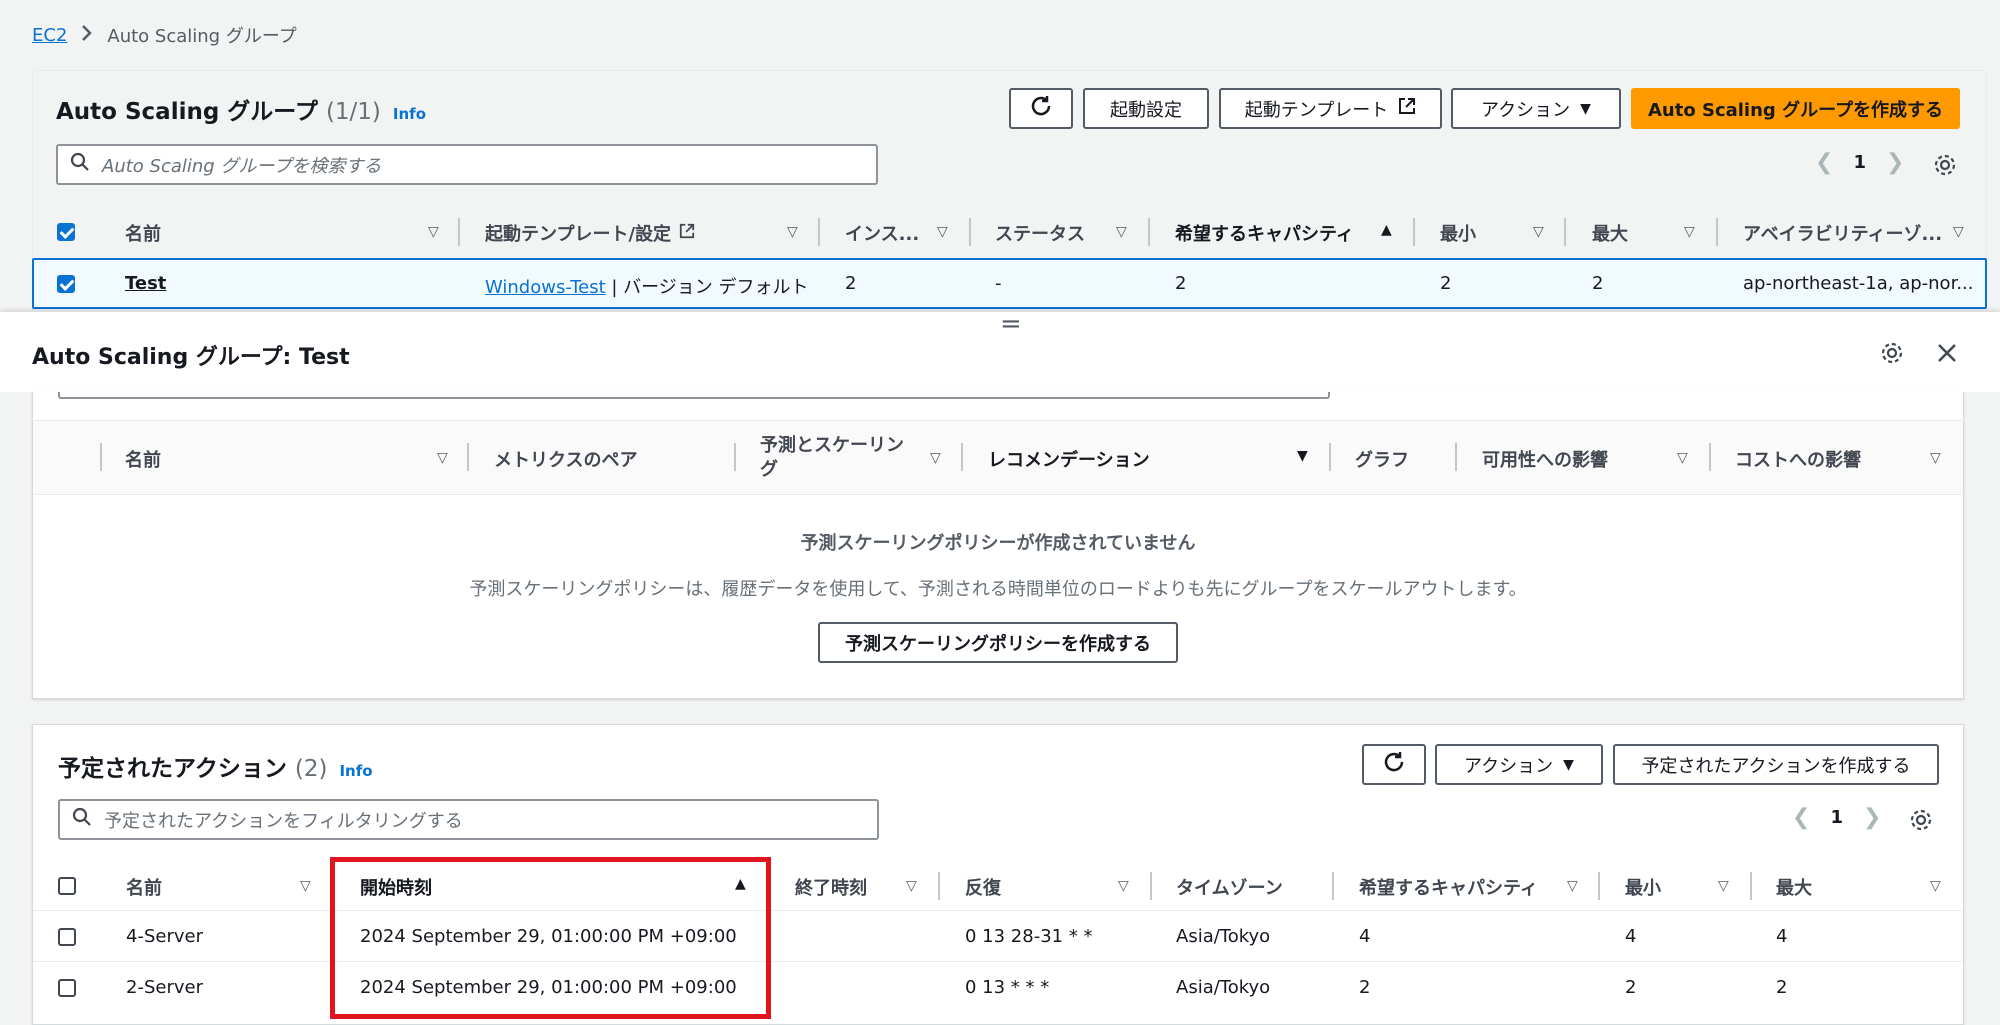  What do you see at coordinates (144, 887) in the screenshot?
I see `sched-col-name: 名前` at bounding box center [144, 887].